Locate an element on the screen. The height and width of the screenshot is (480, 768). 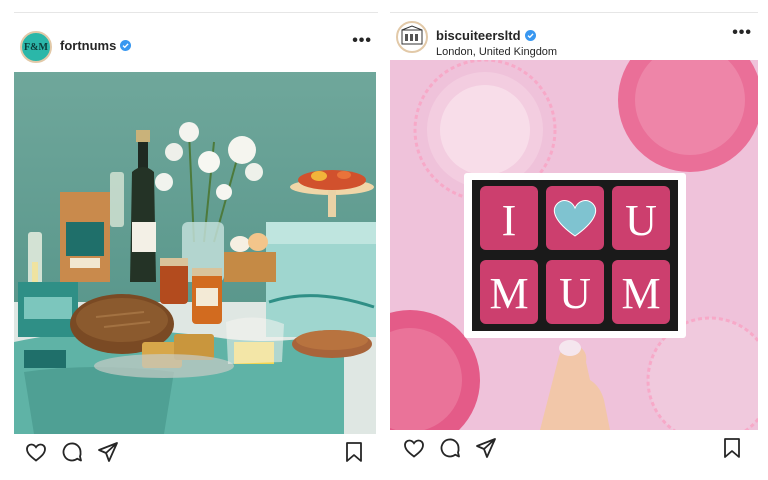
post-header: F&M fortnums ••• is located at coordinates (196, 44).